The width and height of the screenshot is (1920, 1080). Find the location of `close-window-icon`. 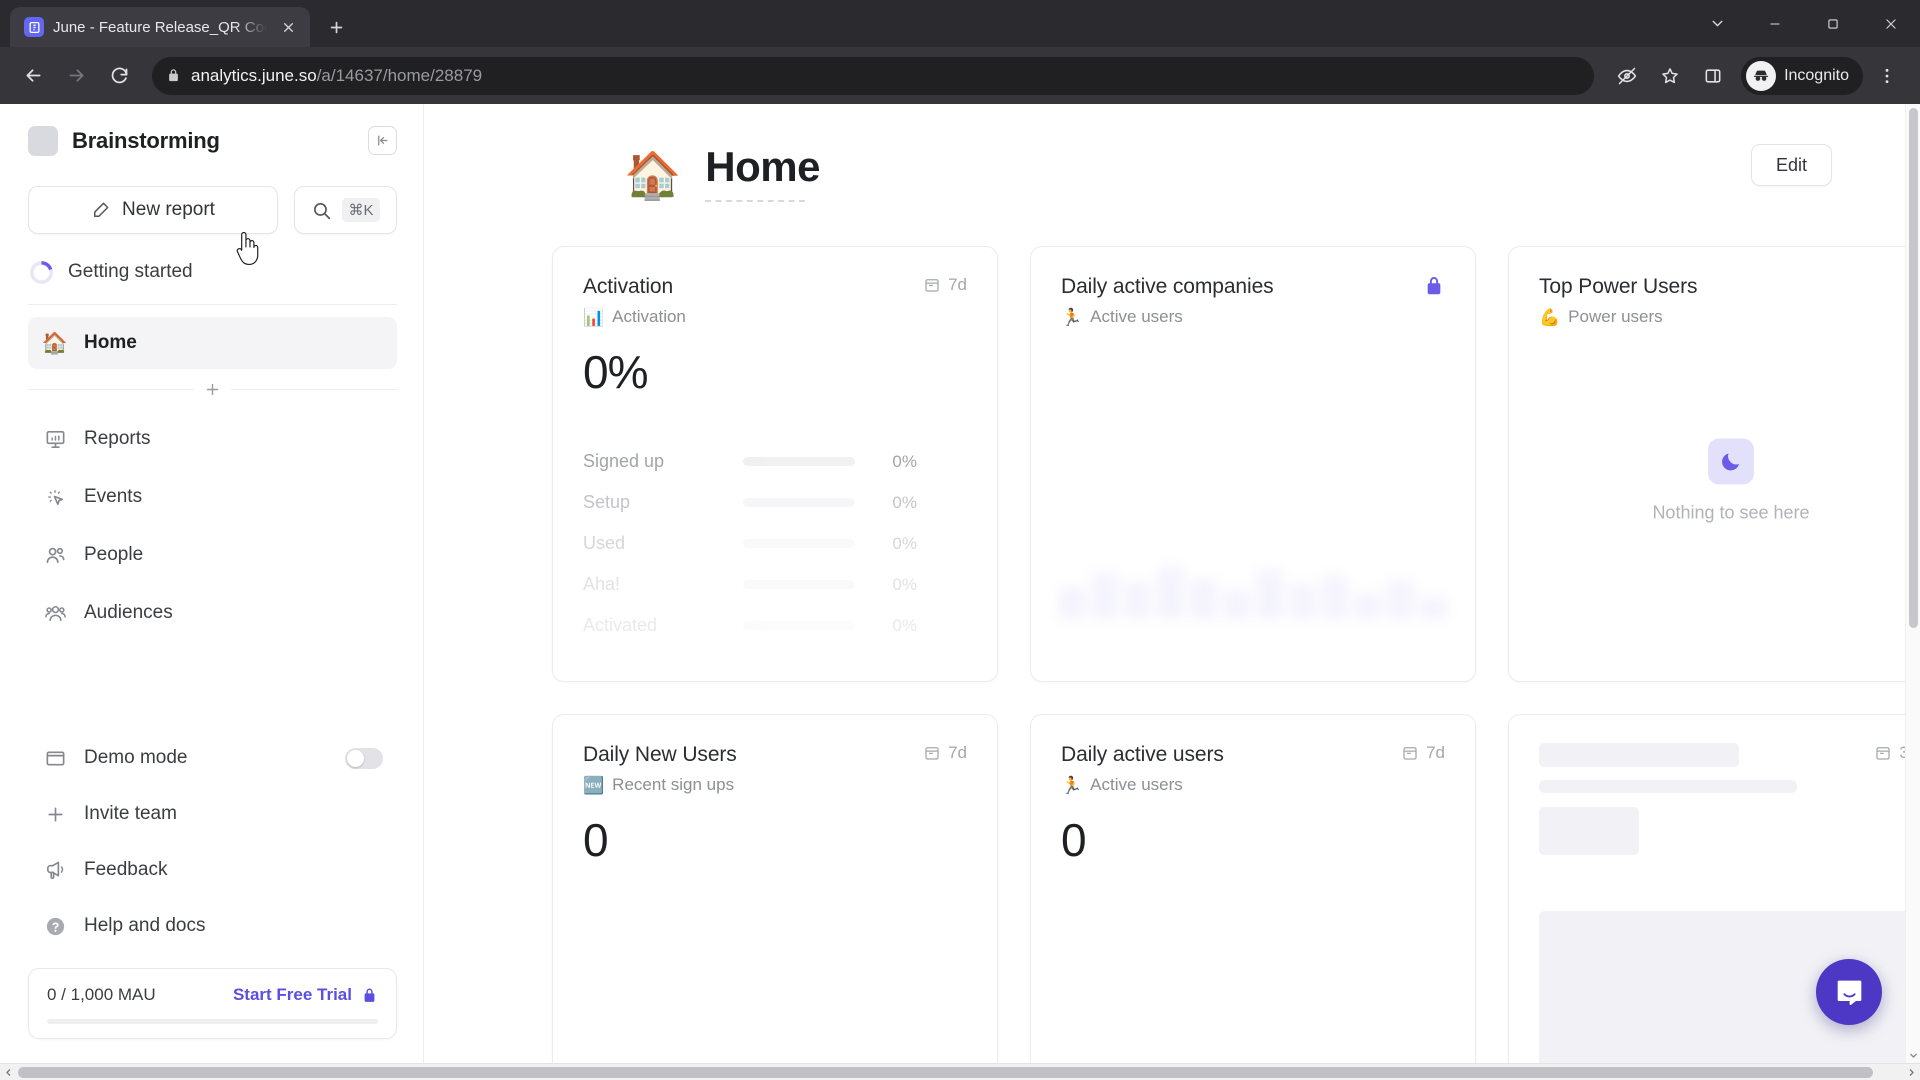

close-window-icon is located at coordinates (1891, 23).